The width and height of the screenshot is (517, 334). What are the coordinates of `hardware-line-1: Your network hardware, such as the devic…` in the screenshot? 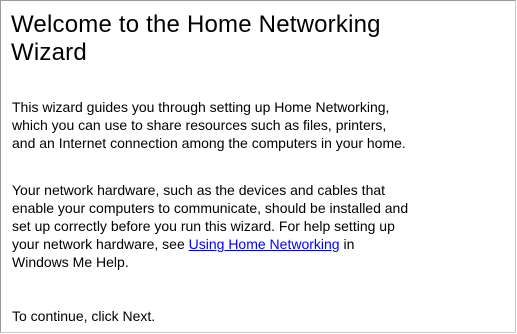 It's located at (199, 190).